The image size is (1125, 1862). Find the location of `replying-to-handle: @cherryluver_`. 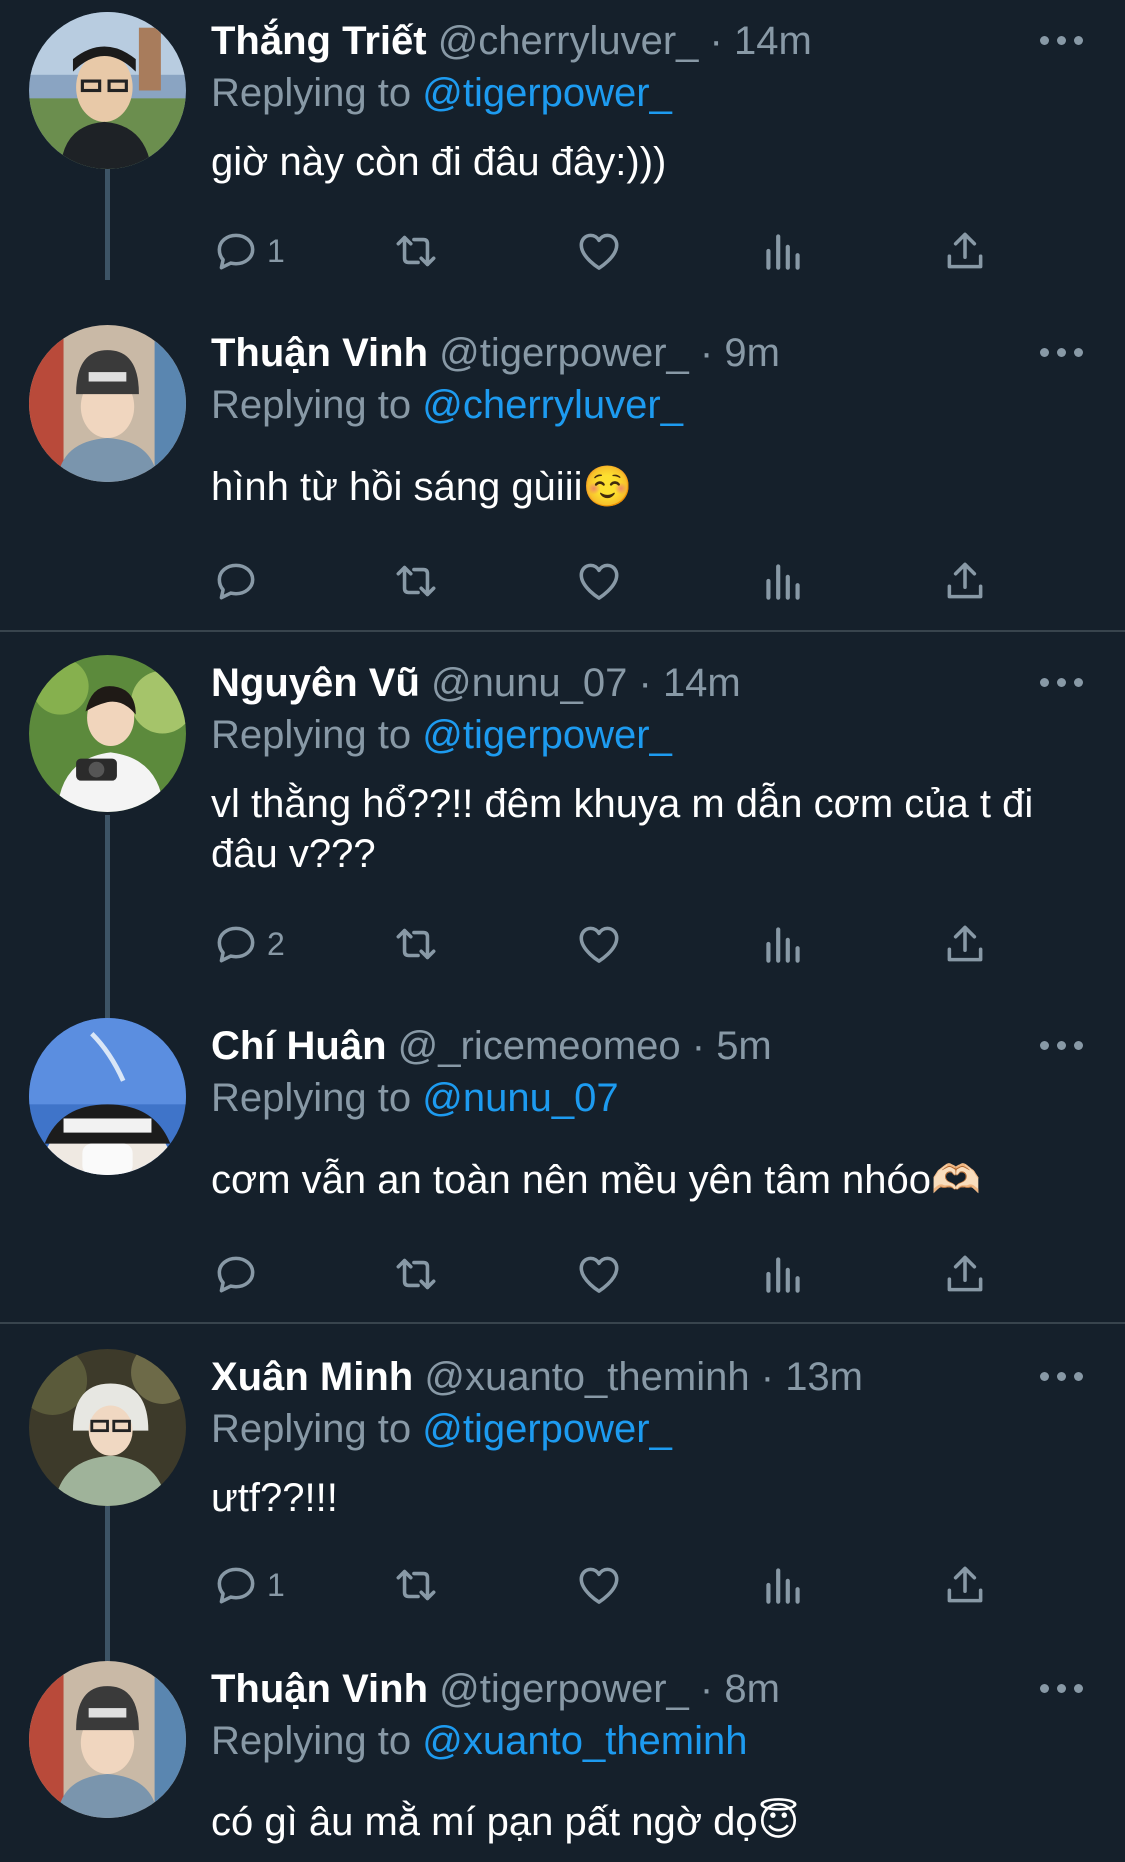

replying-to-handle: @cherryluver_ is located at coordinates (552, 405).